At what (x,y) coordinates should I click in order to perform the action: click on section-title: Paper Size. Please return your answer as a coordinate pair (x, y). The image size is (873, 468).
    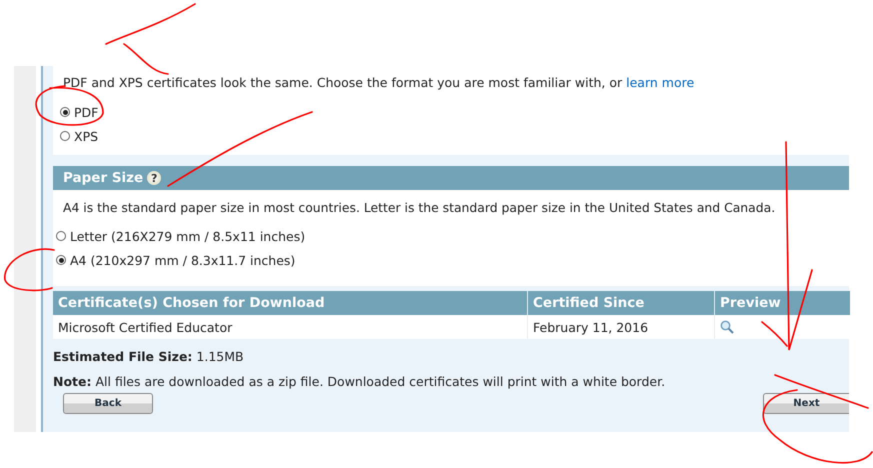
    Looking at the image, I should click on (103, 178).